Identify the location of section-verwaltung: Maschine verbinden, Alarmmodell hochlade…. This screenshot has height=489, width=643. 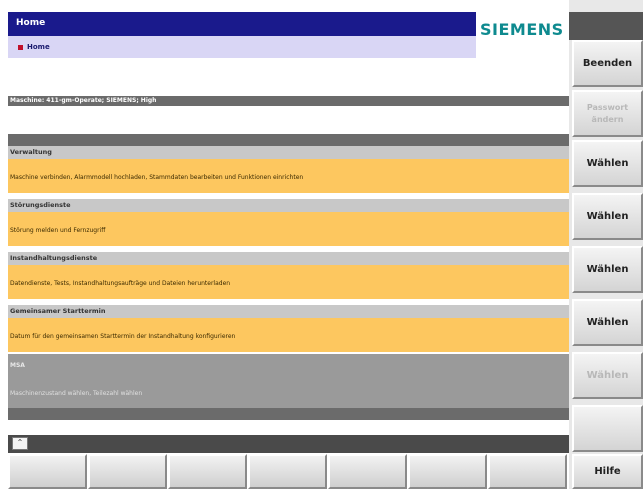
(288, 176).